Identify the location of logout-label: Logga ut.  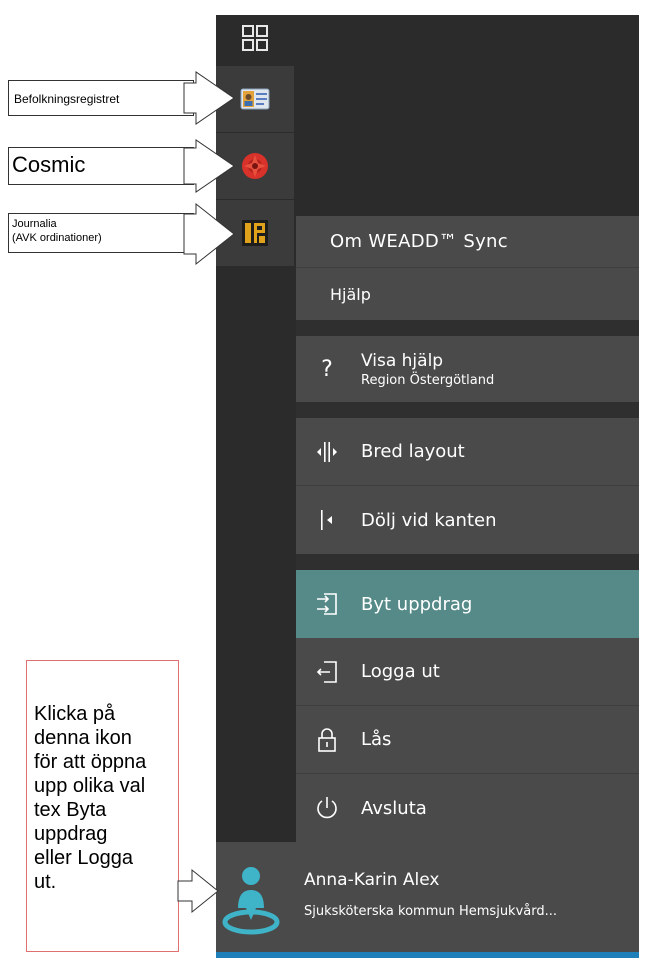
(400, 671).